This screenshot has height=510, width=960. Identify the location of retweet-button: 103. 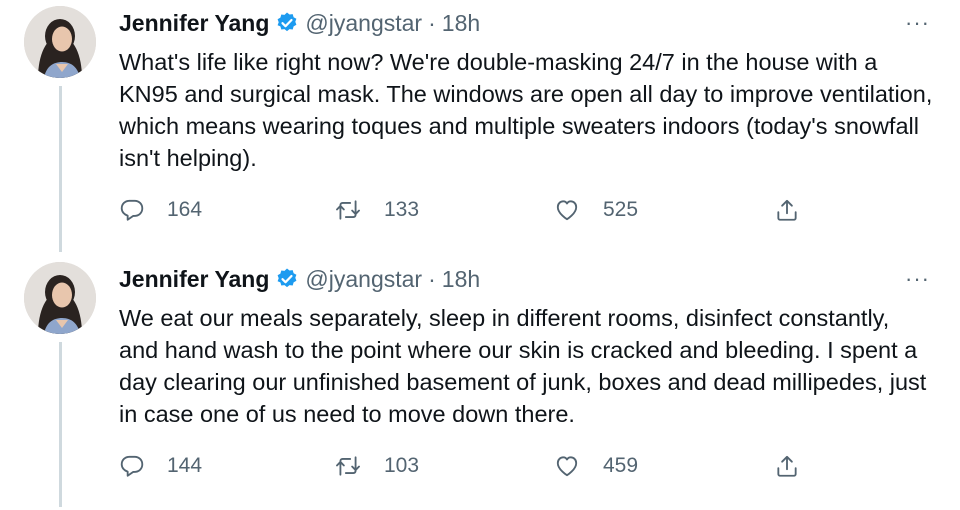
(376, 466).